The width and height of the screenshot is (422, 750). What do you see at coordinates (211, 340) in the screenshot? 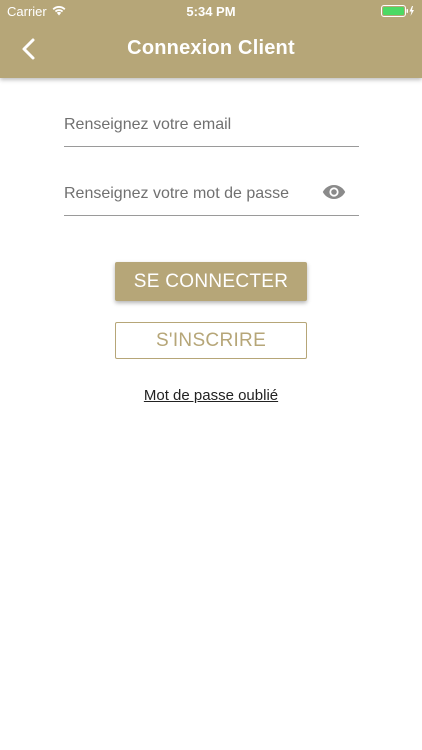
I see `register-button: S'INSCRIRE` at bounding box center [211, 340].